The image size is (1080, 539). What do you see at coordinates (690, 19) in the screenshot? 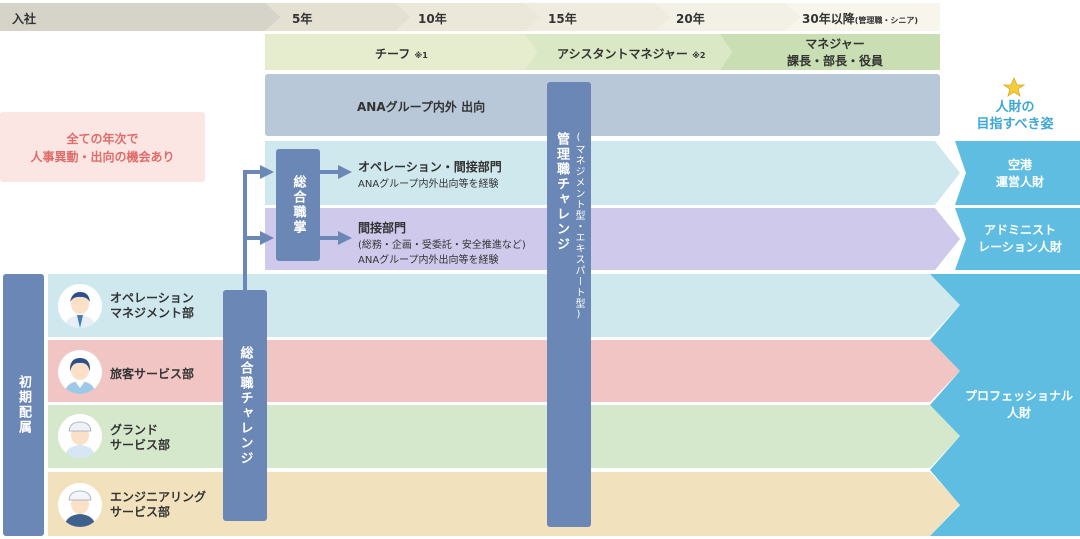
I see `timeline-year-20: 20年` at bounding box center [690, 19].